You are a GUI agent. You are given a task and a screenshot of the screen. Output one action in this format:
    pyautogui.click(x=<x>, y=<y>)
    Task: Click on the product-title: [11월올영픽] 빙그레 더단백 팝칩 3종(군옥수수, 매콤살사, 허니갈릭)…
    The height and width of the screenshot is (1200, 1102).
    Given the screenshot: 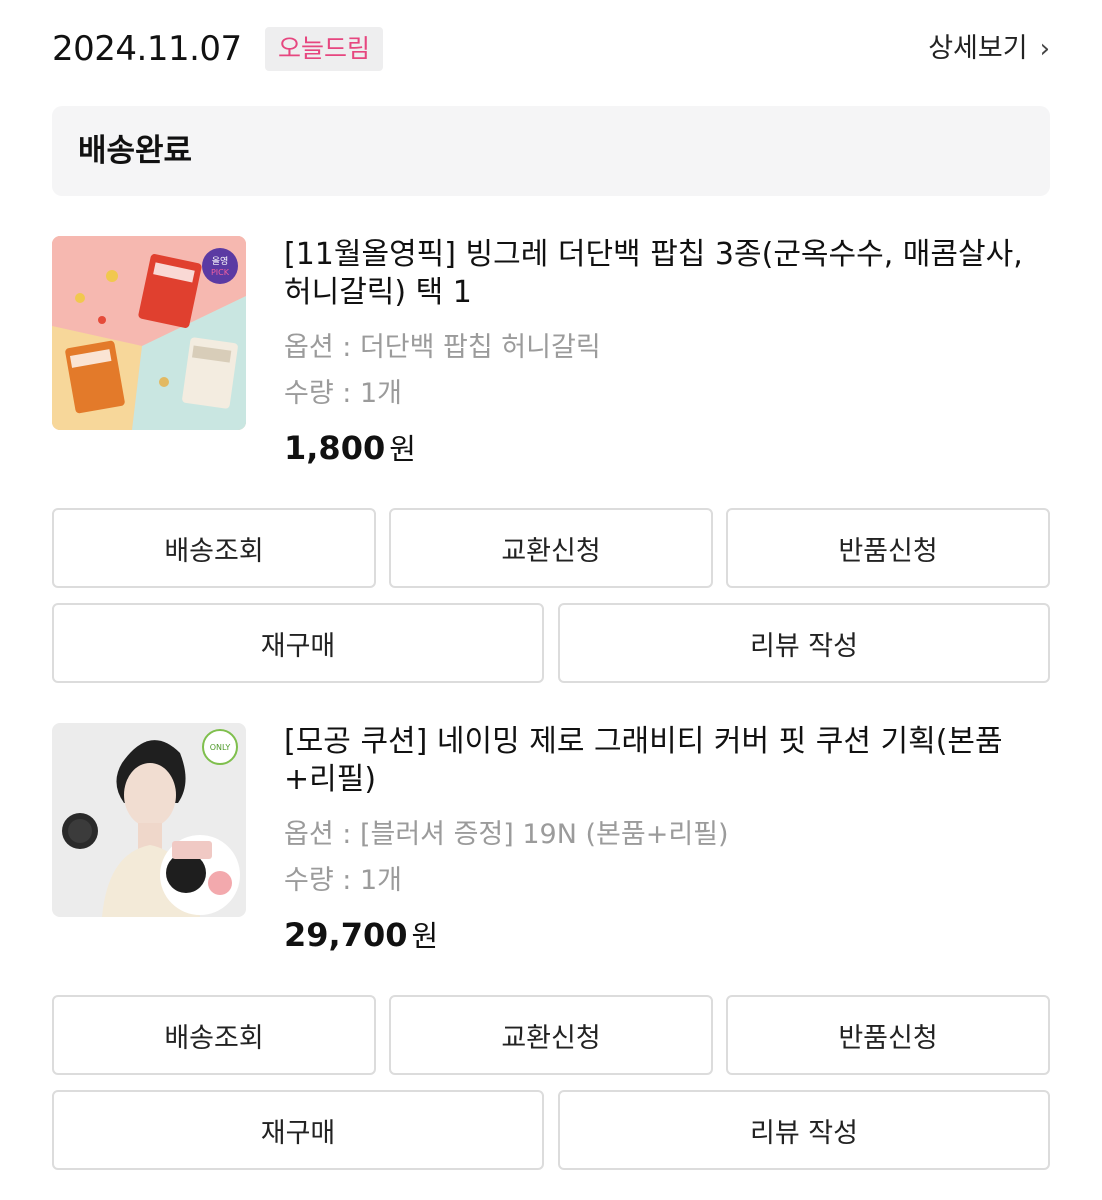 What is the action you would take?
    pyautogui.click(x=654, y=274)
    